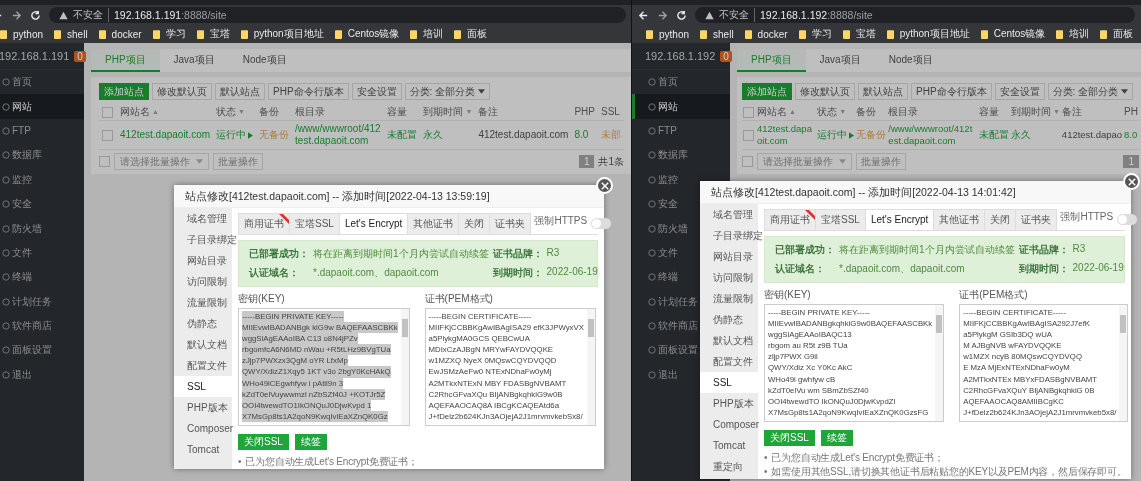  What do you see at coordinates (668, 82) in the screenshot?
I see `sidebar-item: 首页` at bounding box center [668, 82].